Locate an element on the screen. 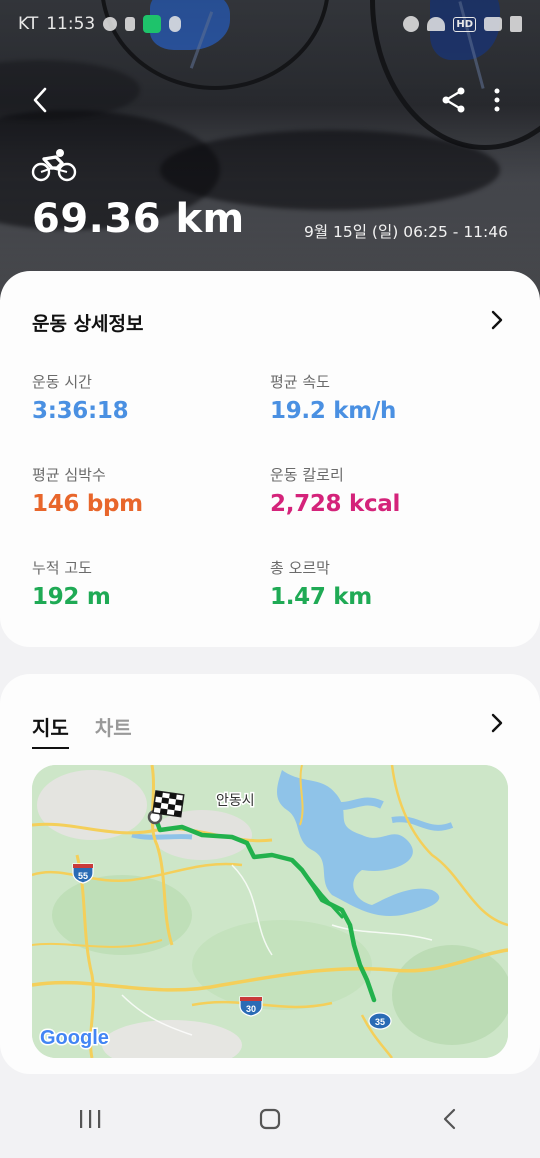 This screenshot has width=540, height=1158. call-icon is located at coordinates (175, 24).